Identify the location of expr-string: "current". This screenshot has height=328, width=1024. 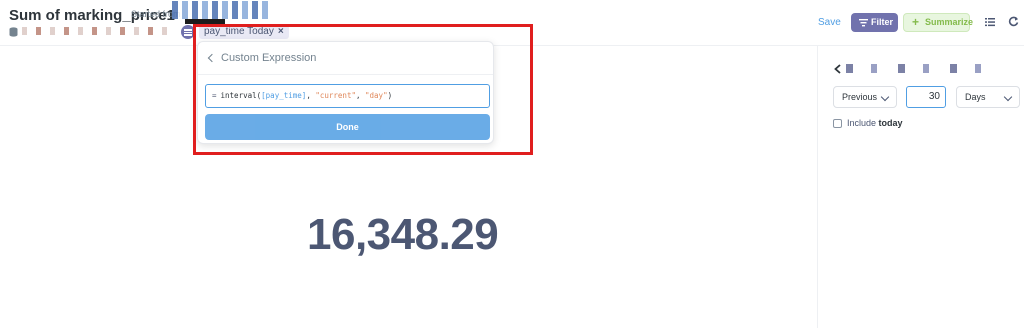
(335, 95).